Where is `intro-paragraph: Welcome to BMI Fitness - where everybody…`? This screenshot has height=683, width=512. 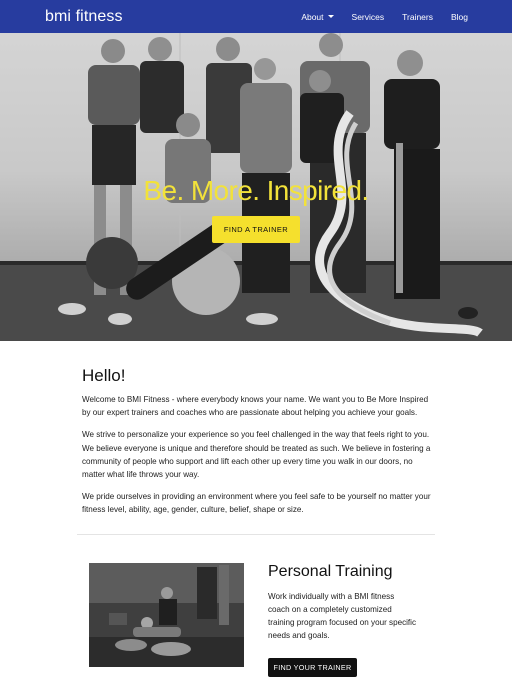 intro-paragraph: Welcome to BMI Fitness - where everybody… is located at coordinates (255, 406).